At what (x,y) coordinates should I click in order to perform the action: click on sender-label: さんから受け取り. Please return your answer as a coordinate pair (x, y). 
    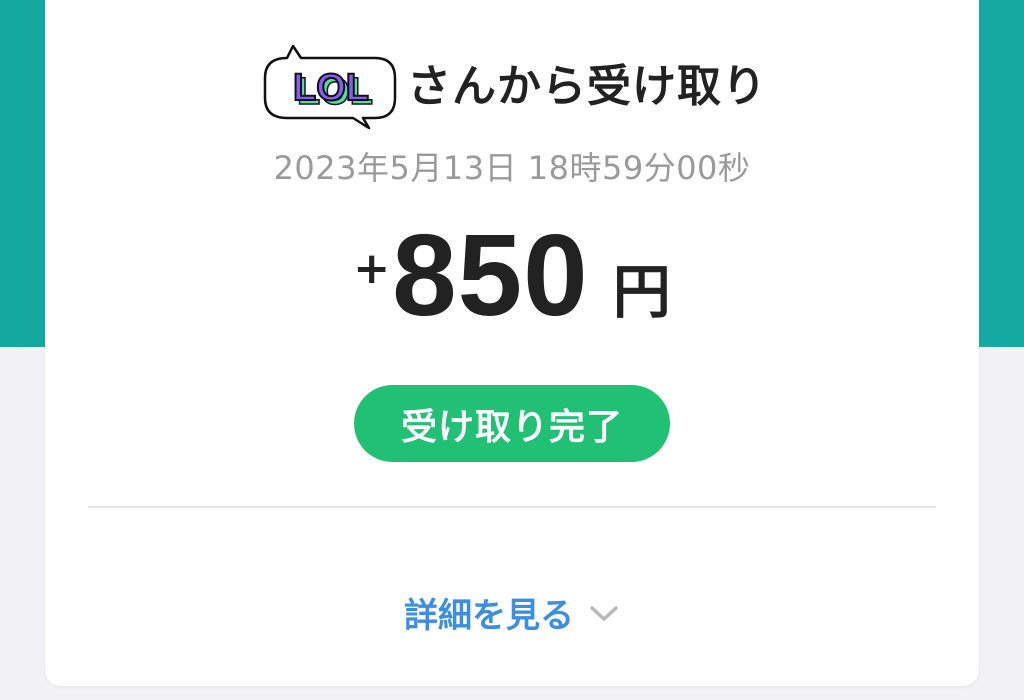
    Looking at the image, I should click on (587, 86).